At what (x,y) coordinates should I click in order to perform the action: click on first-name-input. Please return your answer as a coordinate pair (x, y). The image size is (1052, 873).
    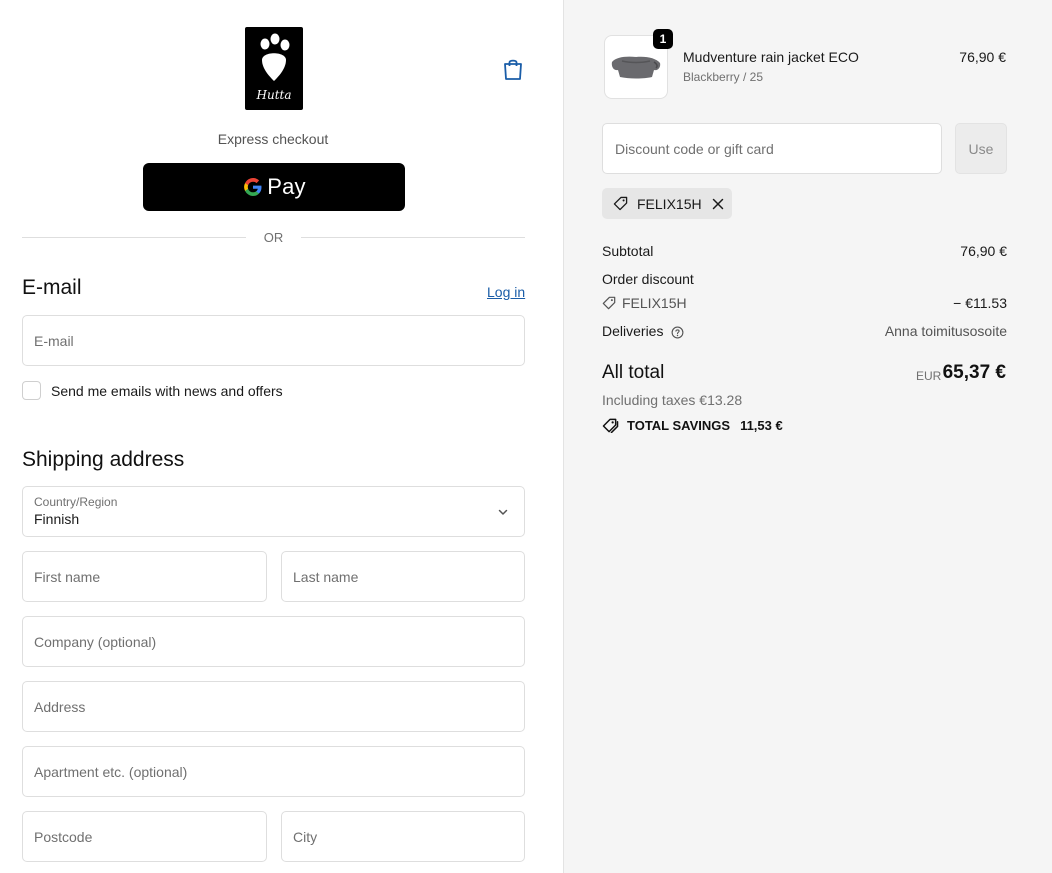
    Looking at the image, I should click on (144, 576).